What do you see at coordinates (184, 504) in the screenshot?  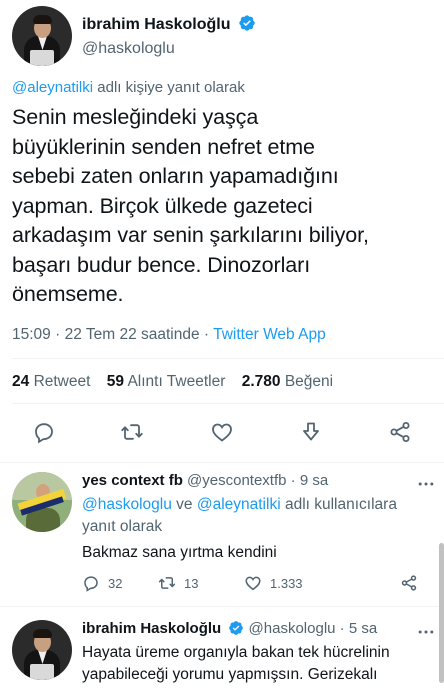 I see `reply-context-text: ve` at bounding box center [184, 504].